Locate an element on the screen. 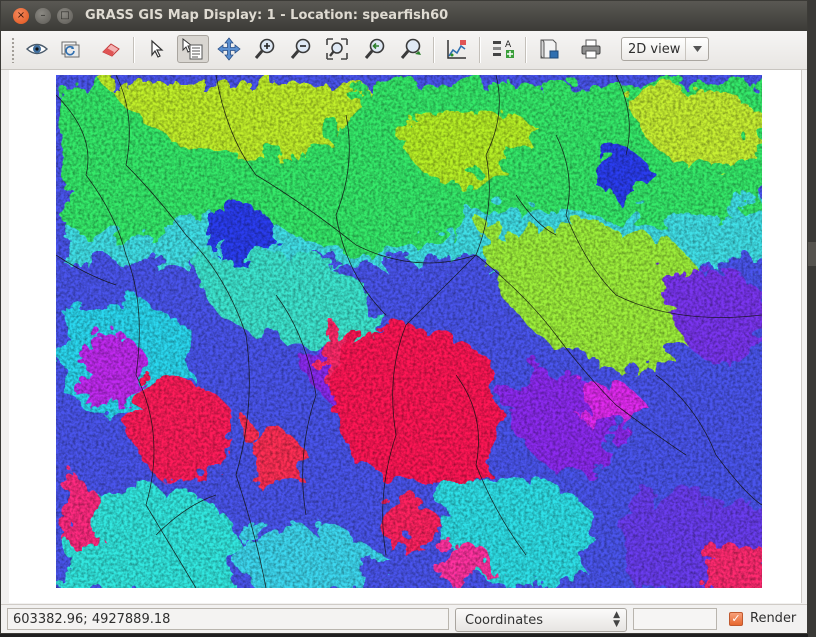  analyze-icon is located at coordinates (456, 49).